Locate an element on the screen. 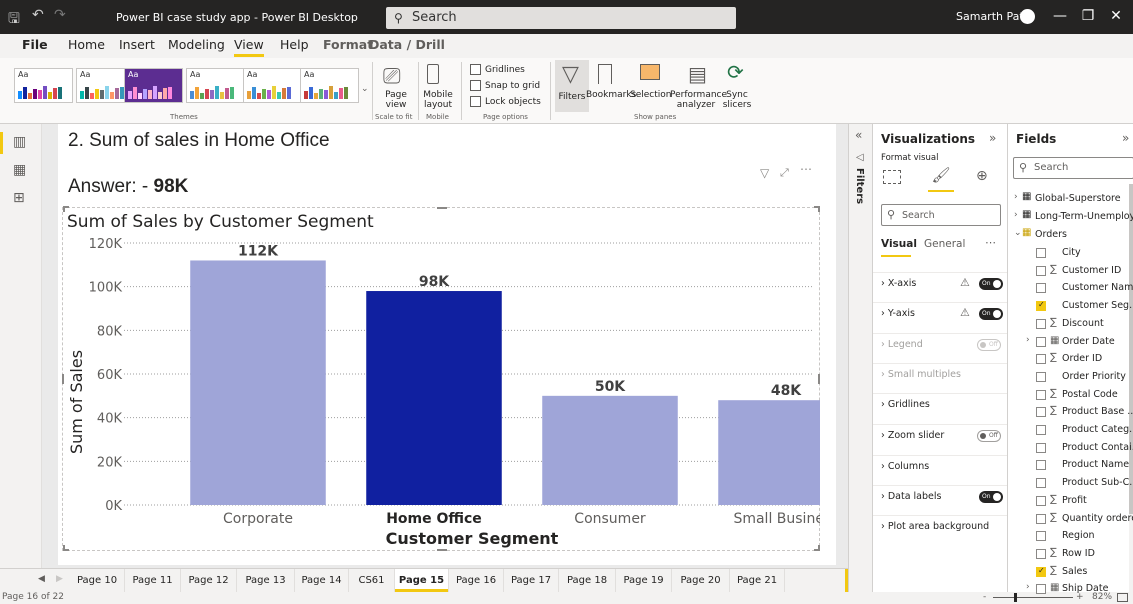  page-tab: Page 12 is located at coordinates (209, 580).